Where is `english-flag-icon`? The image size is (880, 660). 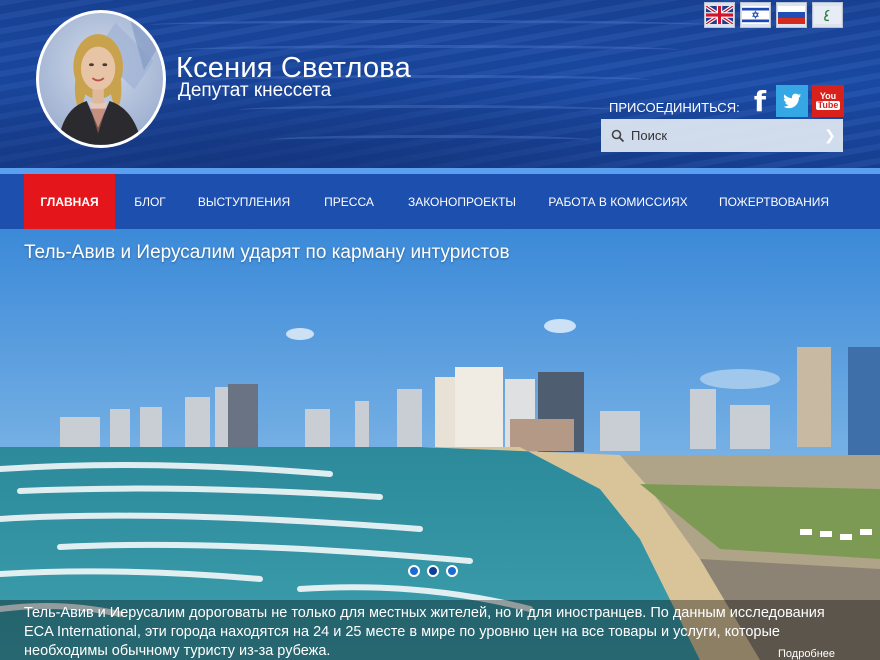 english-flag-icon is located at coordinates (719, 15).